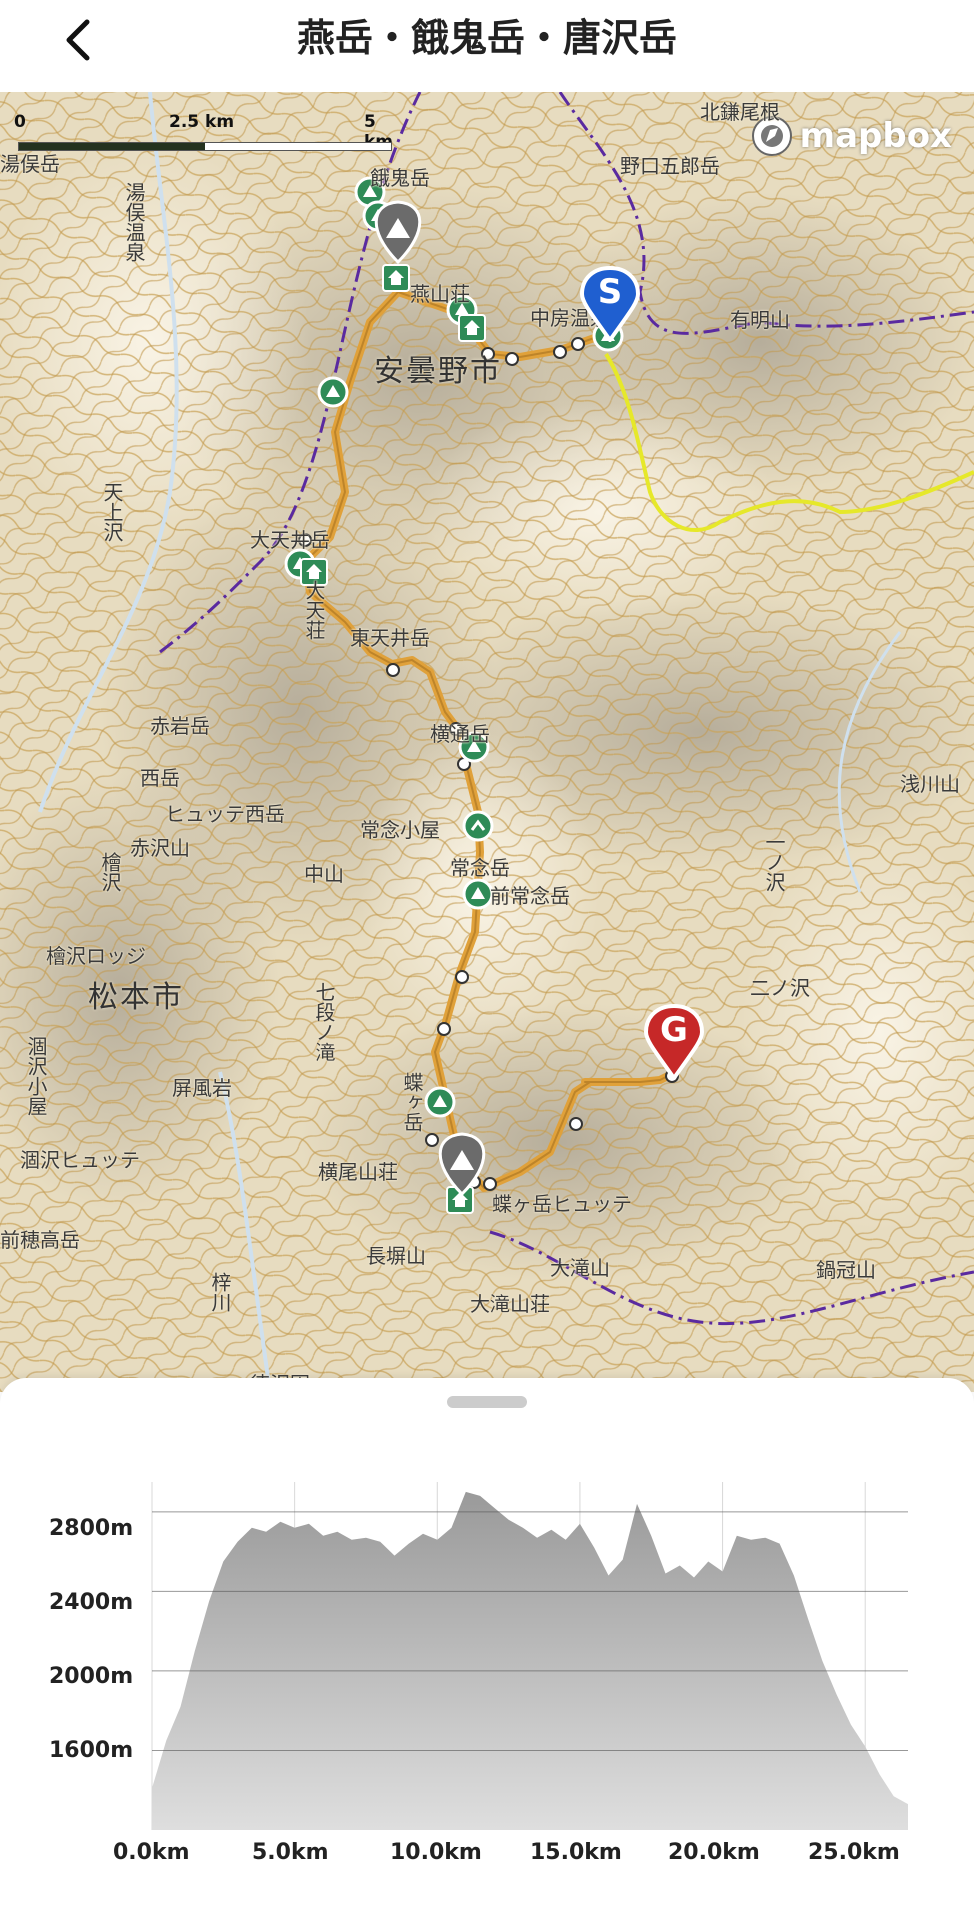  I want to click on place-label: 涸沢ヒュッテ, so click(80, 1160).